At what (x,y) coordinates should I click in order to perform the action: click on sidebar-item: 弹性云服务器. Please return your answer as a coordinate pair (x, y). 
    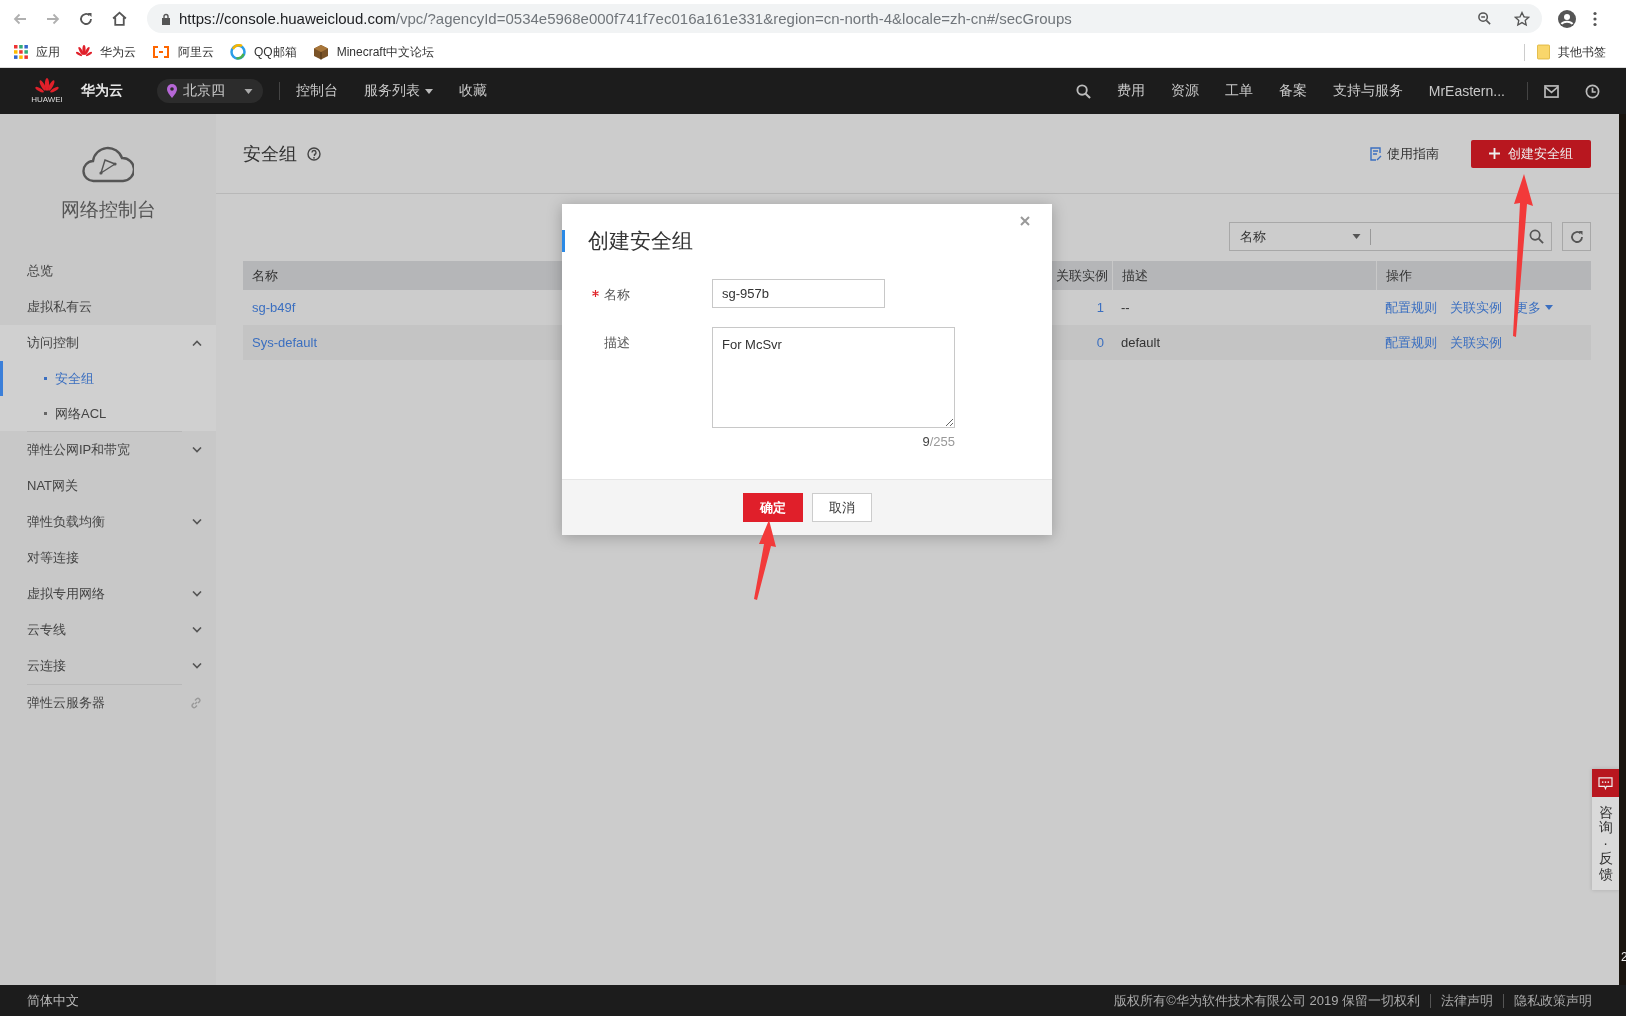
    Looking at the image, I should click on (108, 703).